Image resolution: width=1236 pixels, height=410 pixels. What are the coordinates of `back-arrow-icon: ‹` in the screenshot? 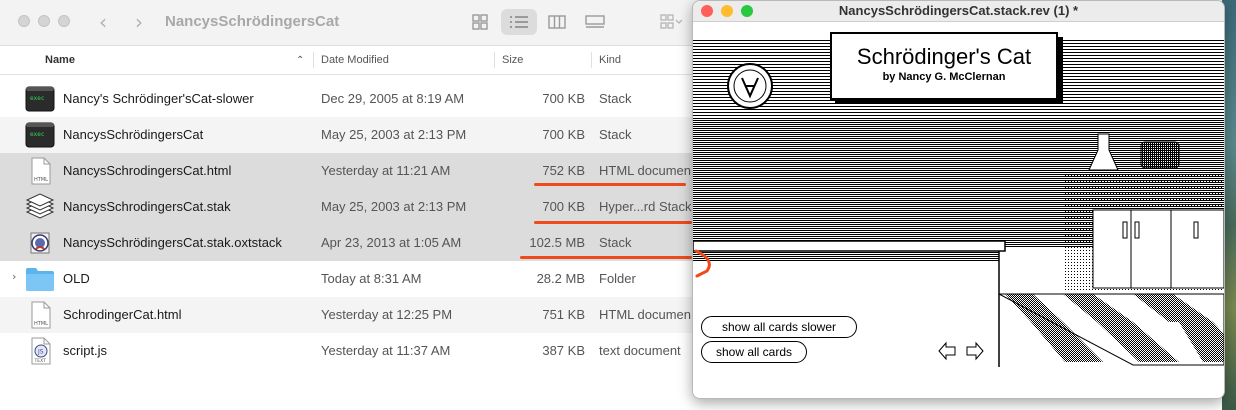 It's located at (103, 22).